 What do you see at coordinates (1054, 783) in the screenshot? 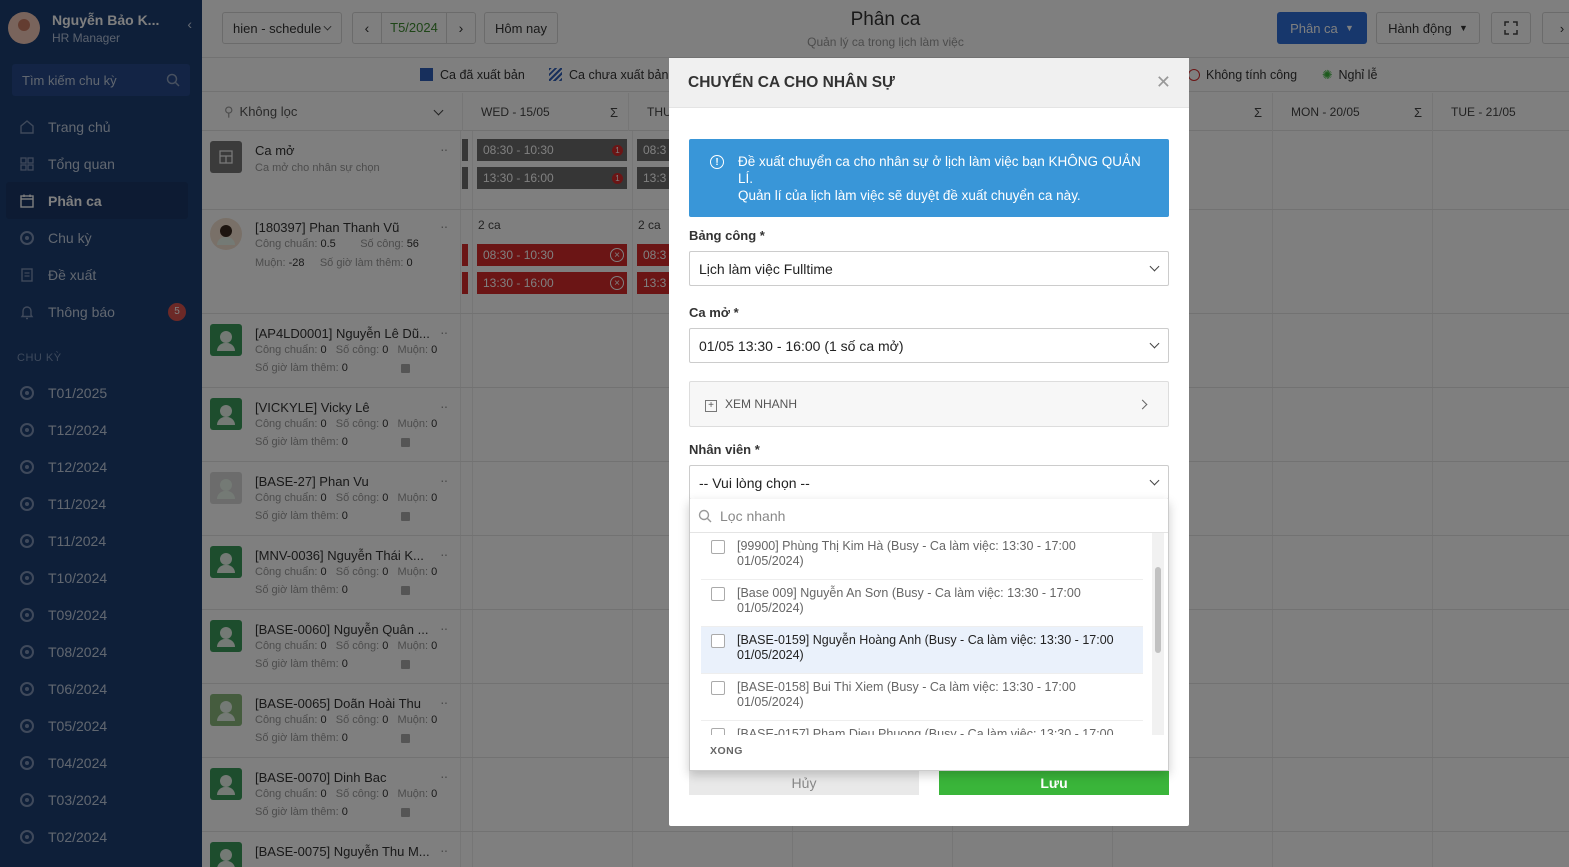
I see `save-button: Lưu` at bounding box center [1054, 783].